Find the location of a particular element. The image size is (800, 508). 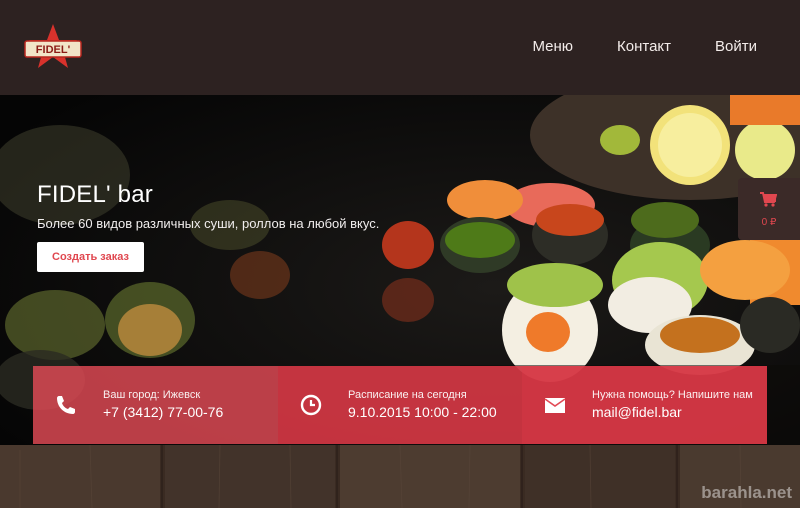

hero-title: FIDEL' bar is located at coordinates (95, 194).